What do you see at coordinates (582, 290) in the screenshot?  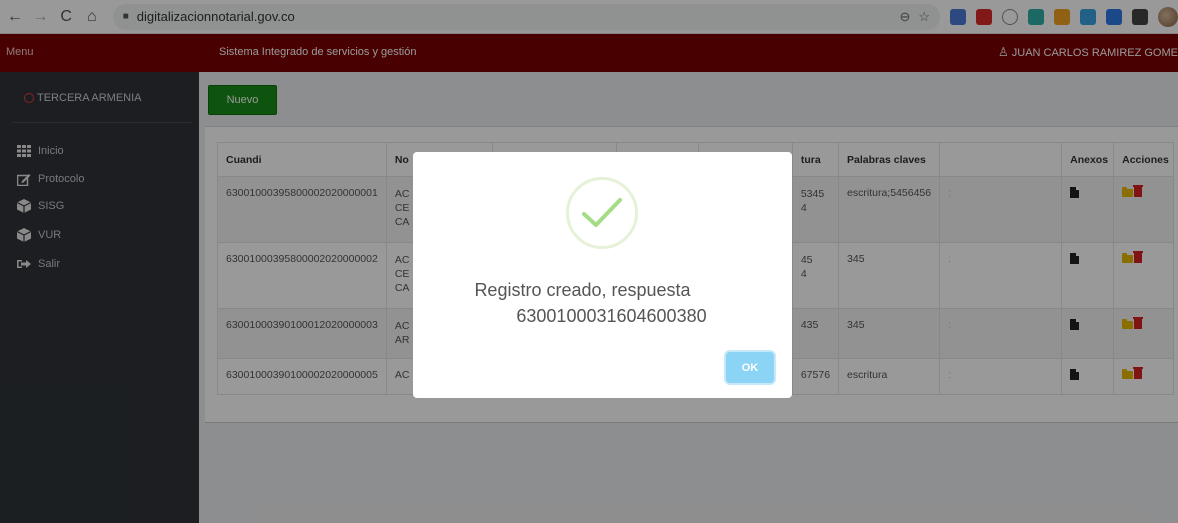 I see `dialog-message: Registro creado, respuesta` at bounding box center [582, 290].